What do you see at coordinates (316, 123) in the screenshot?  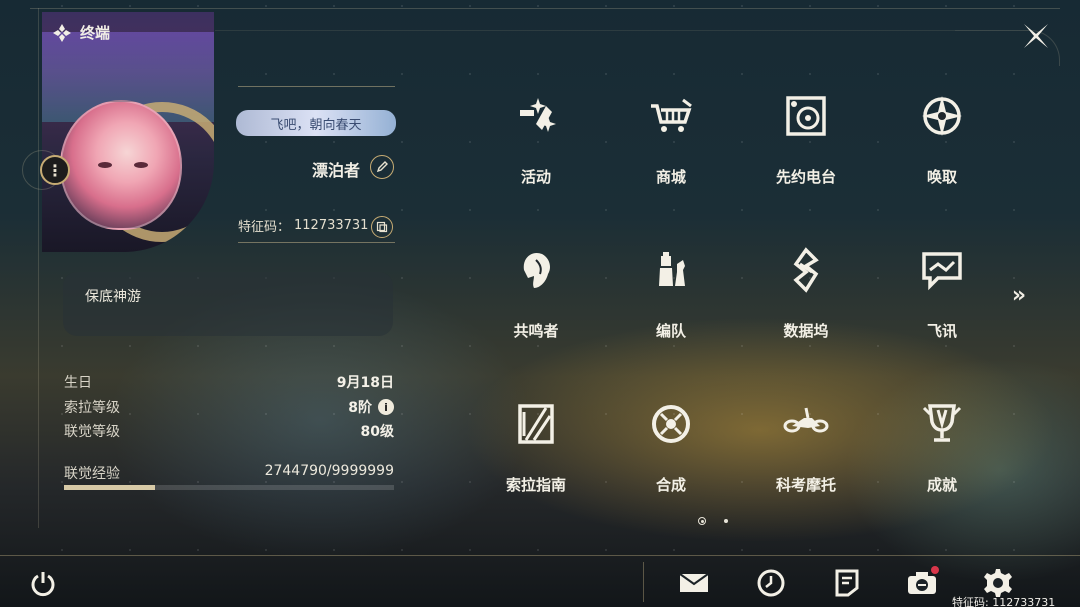 I see `signature-banner: 飞吧，朝向春天` at bounding box center [316, 123].